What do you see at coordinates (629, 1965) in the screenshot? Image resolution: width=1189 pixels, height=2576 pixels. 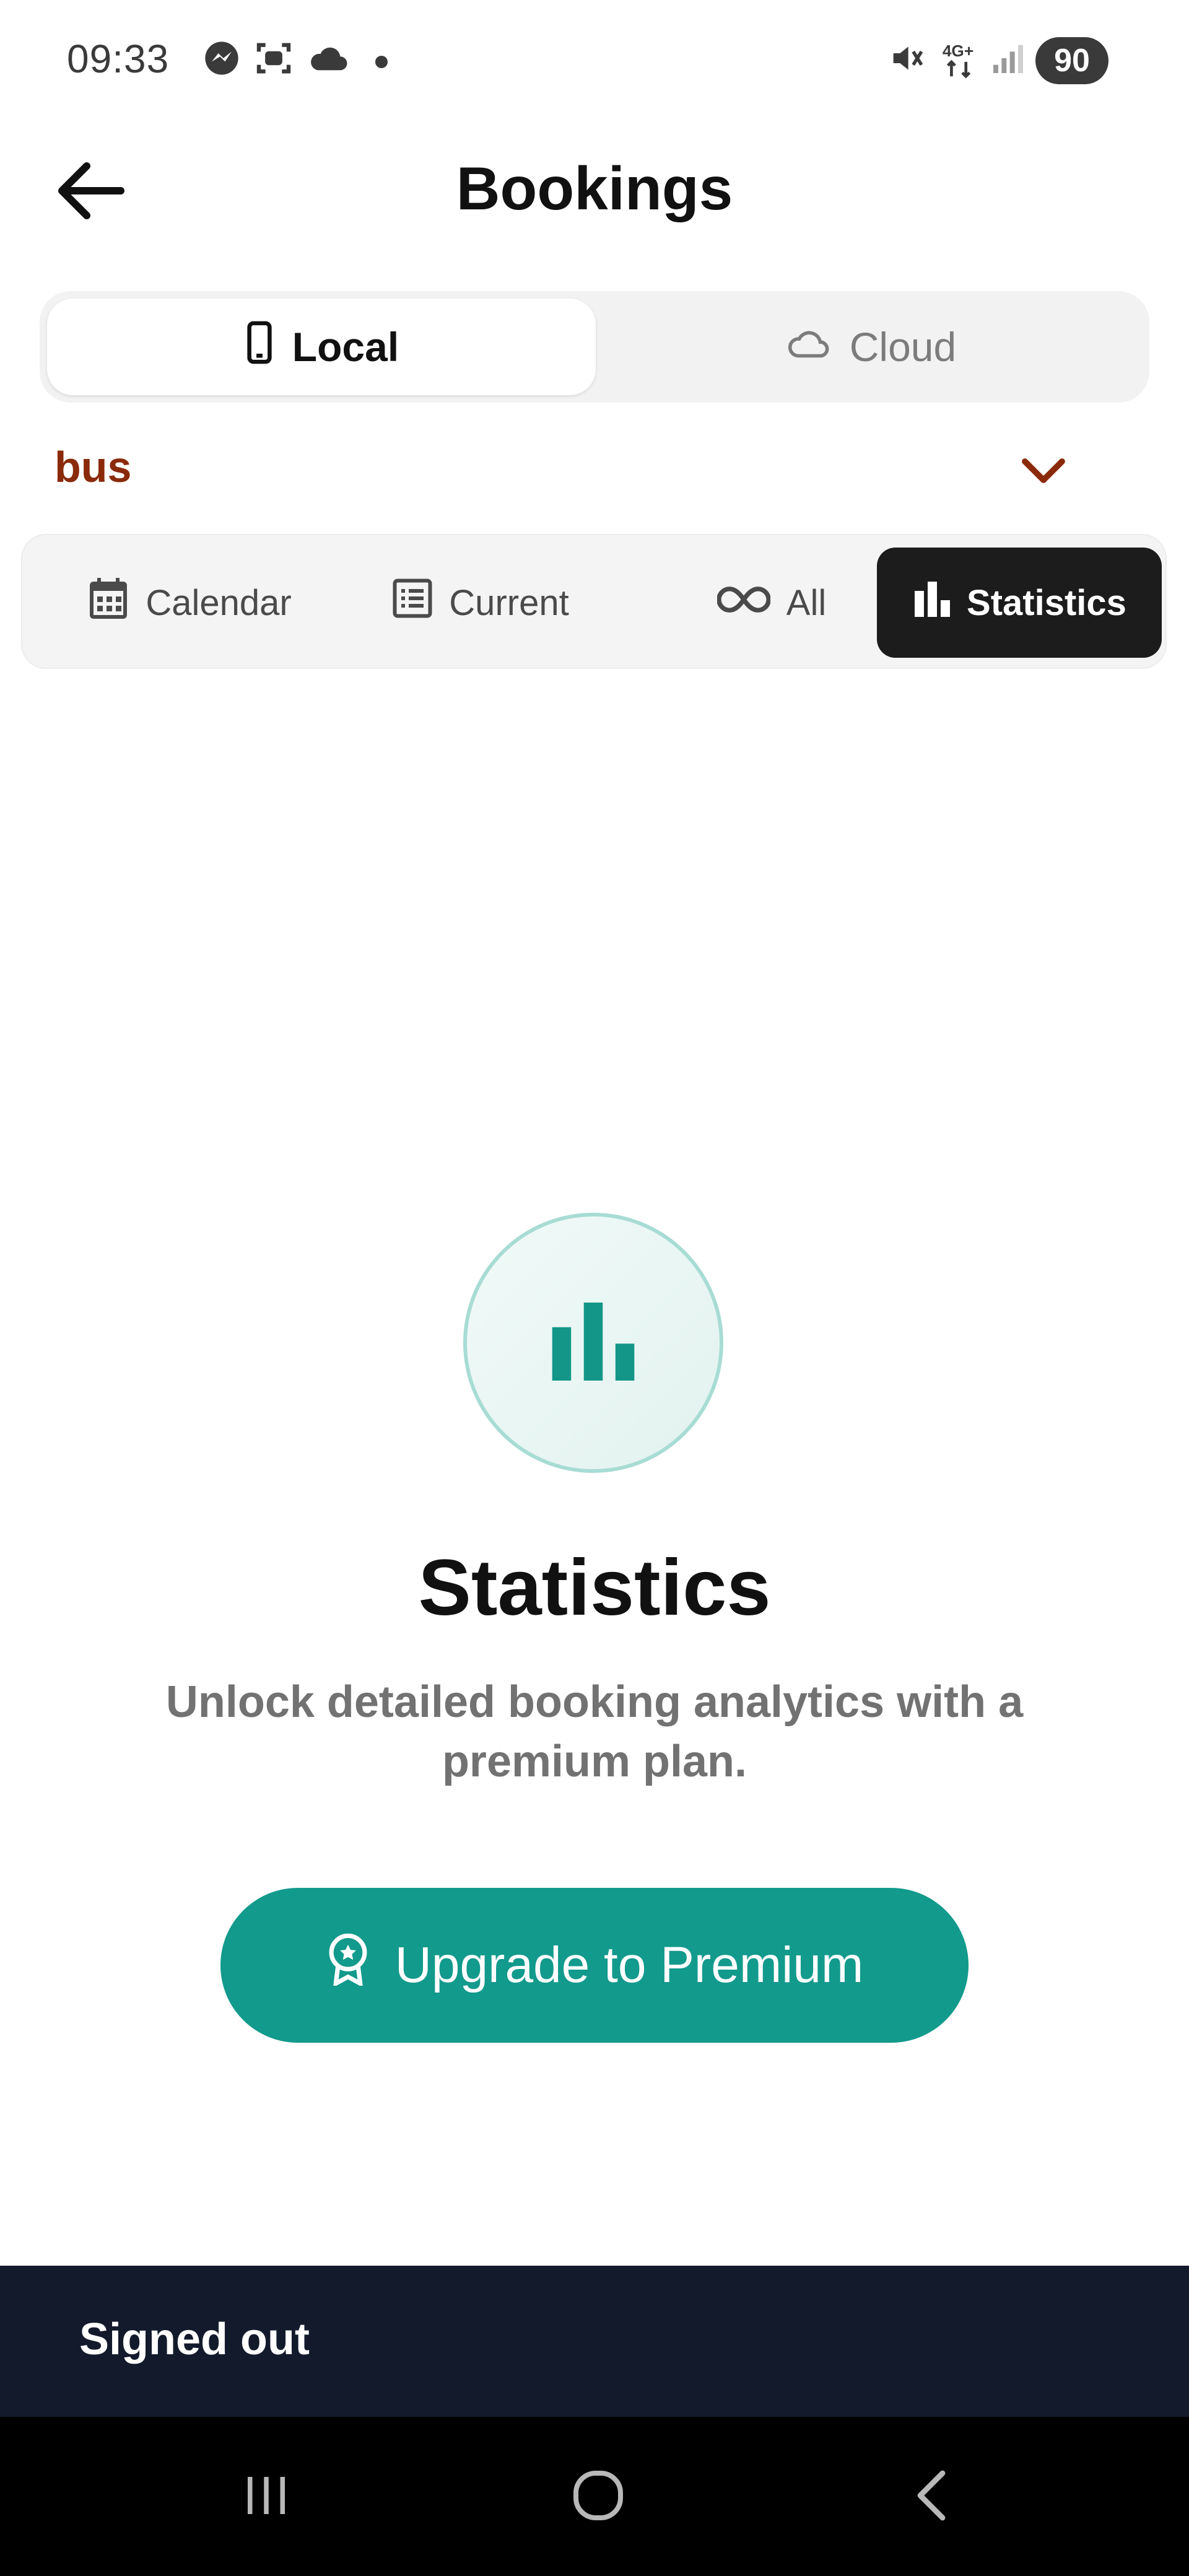 I see `upgrade-button-label: Upgrade to Premium` at bounding box center [629, 1965].